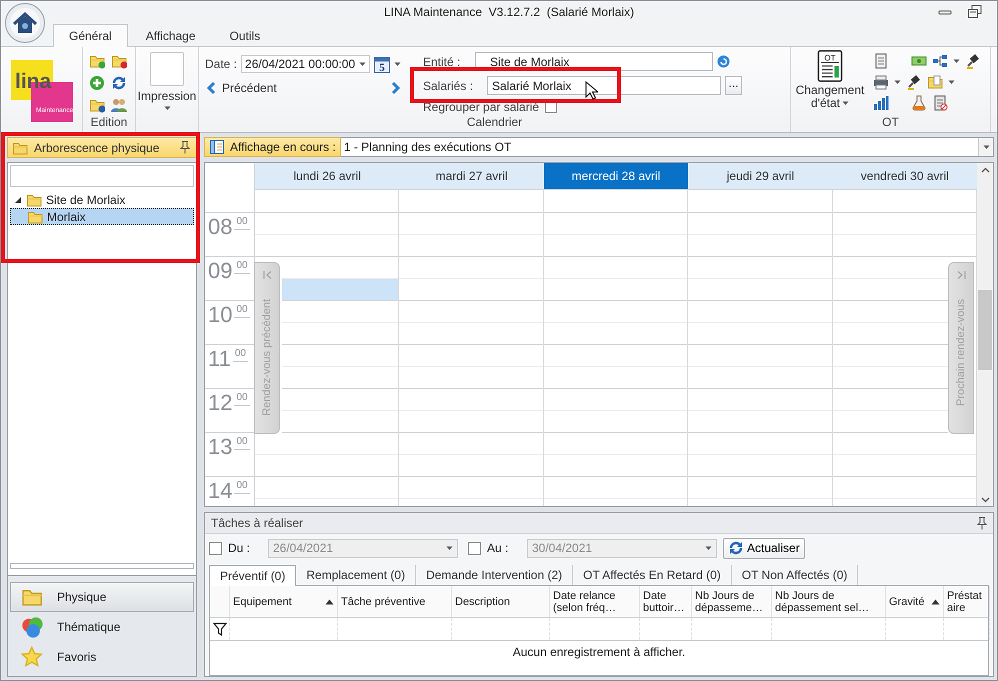 This screenshot has height=681, width=998. Describe the element at coordinates (509, 12) in the screenshot. I see `window-title: LINA Maintenance V3.12.7.2 (Salarié Morlaix)` at that location.